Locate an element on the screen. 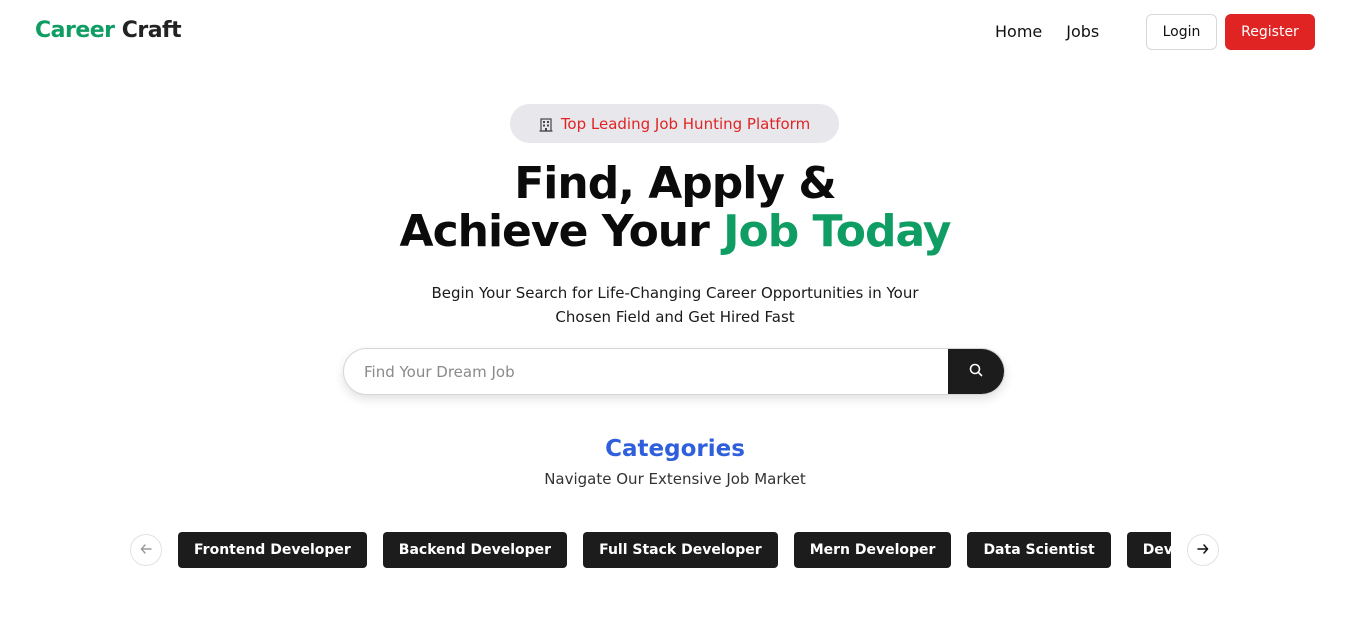 The image size is (1350, 625). search-button is located at coordinates (976, 371).